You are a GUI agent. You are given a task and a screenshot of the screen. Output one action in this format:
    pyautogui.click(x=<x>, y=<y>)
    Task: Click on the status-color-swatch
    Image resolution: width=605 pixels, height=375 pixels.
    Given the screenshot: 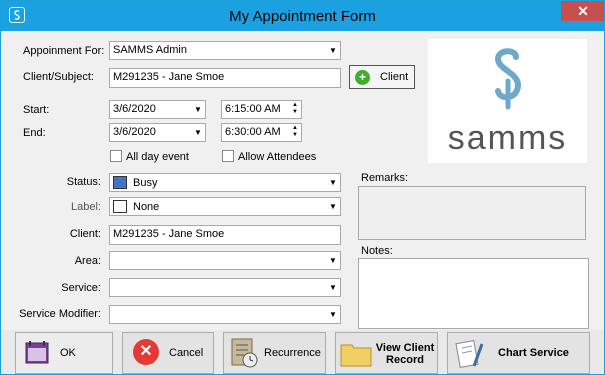 What is the action you would take?
    pyautogui.click(x=120, y=182)
    